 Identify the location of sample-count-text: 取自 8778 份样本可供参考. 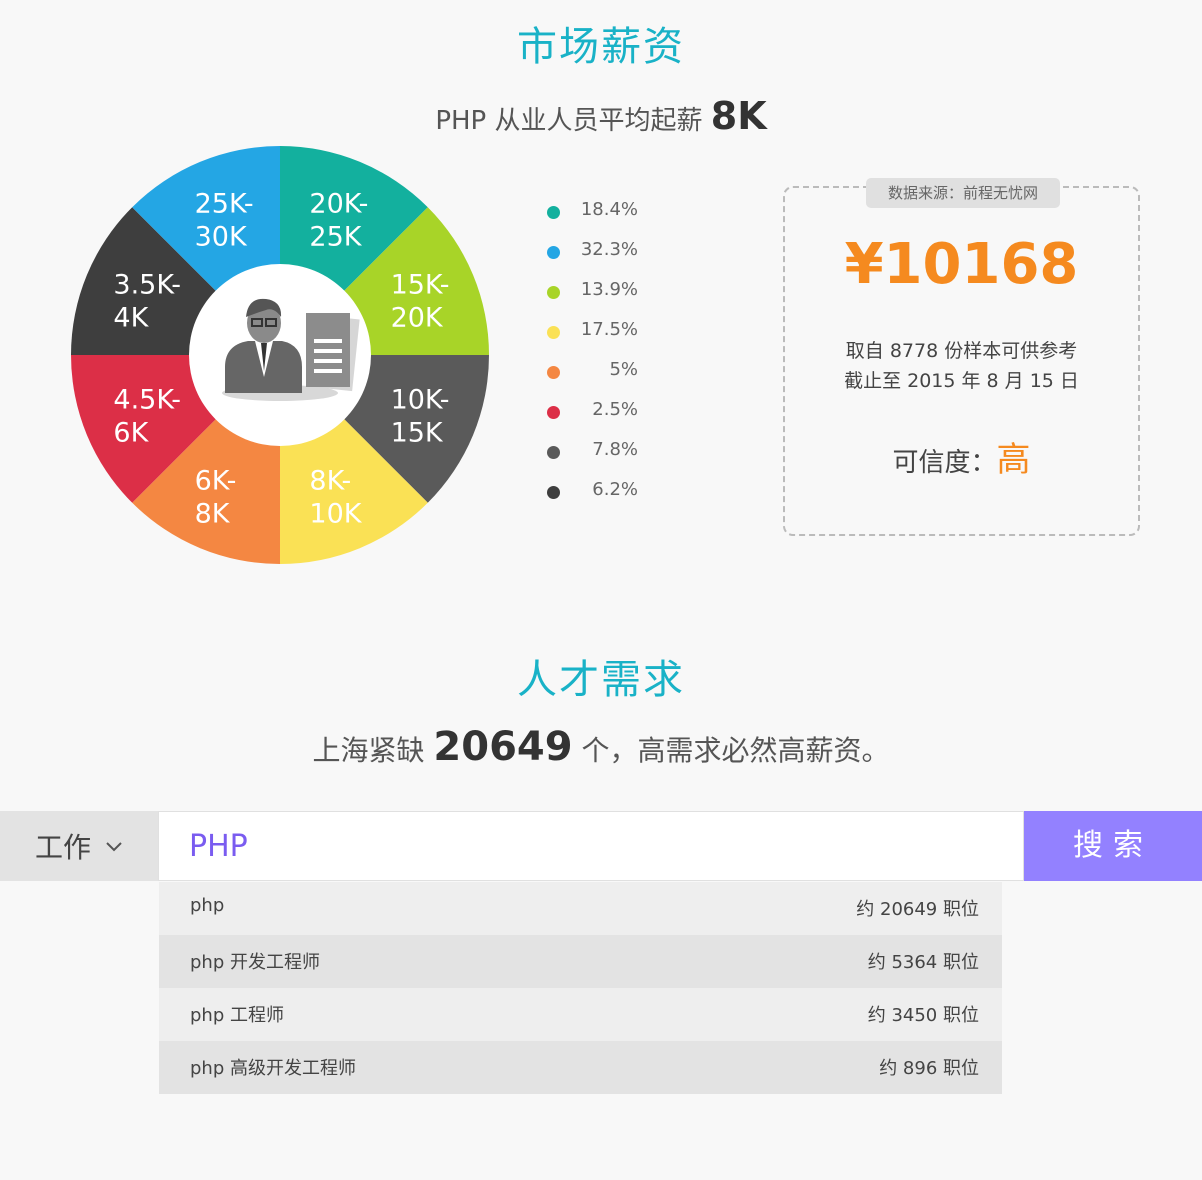
(961, 351).